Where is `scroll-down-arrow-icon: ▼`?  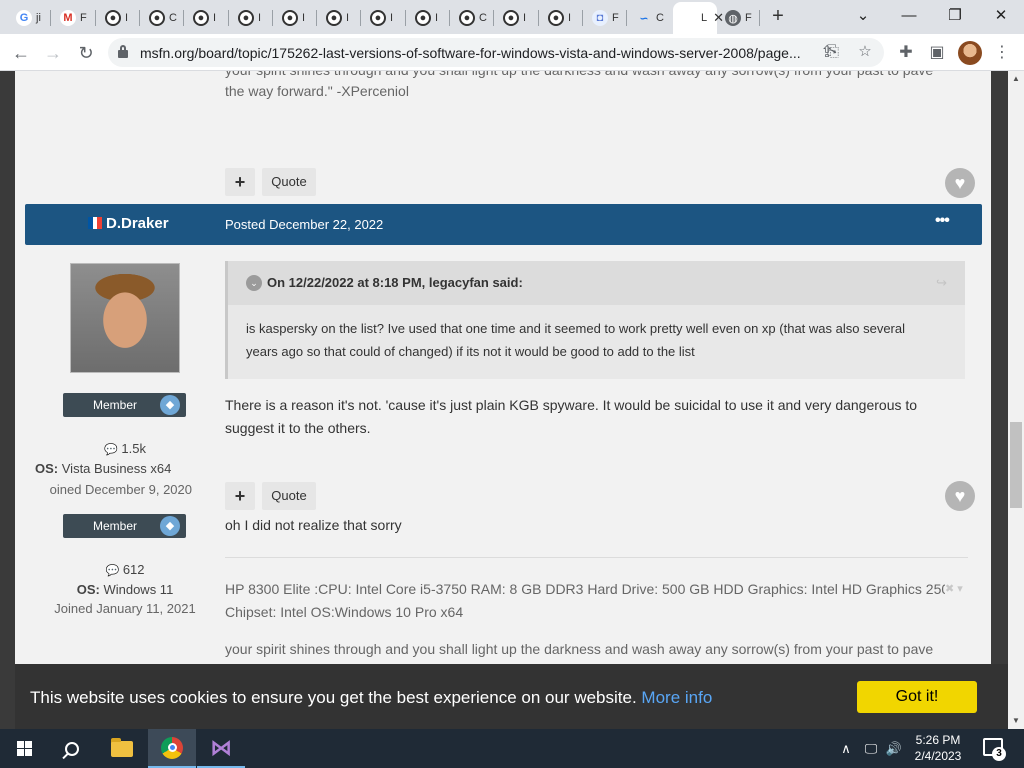 scroll-down-arrow-icon: ▼ is located at coordinates (1016, 721).